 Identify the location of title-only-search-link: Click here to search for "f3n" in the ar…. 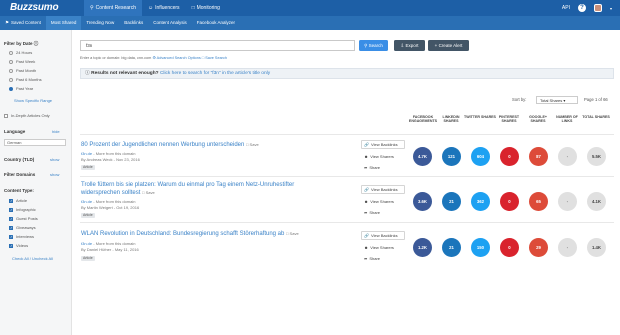
(215, 73).